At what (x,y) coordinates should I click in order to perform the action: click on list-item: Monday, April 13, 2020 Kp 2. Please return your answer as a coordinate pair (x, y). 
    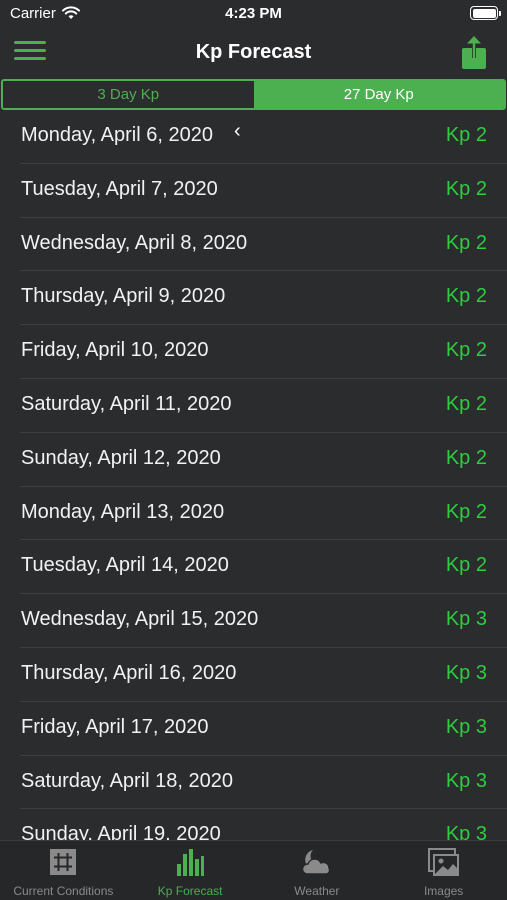
    Looking at the image, I should click on (263, 514).